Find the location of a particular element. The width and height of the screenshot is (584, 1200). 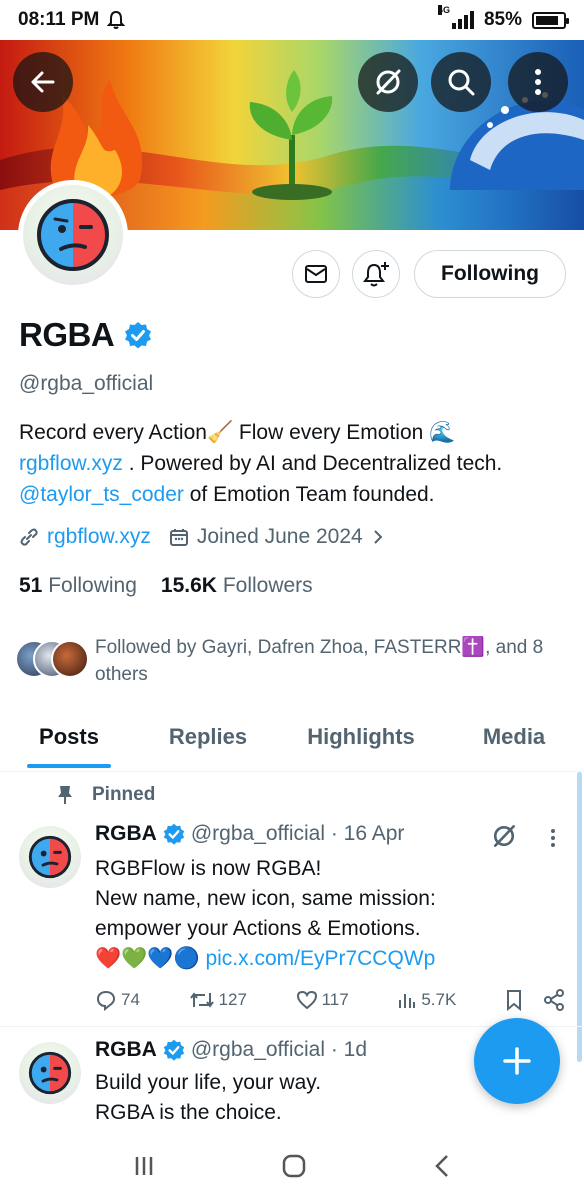

reply-icon is located at coordinates (106, 1000).